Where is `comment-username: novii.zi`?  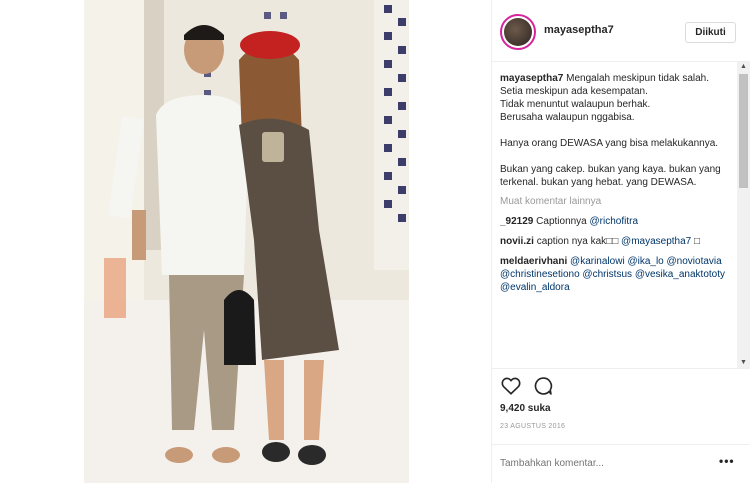
comment-username: novii.zi is located at coordinates (517, 241).